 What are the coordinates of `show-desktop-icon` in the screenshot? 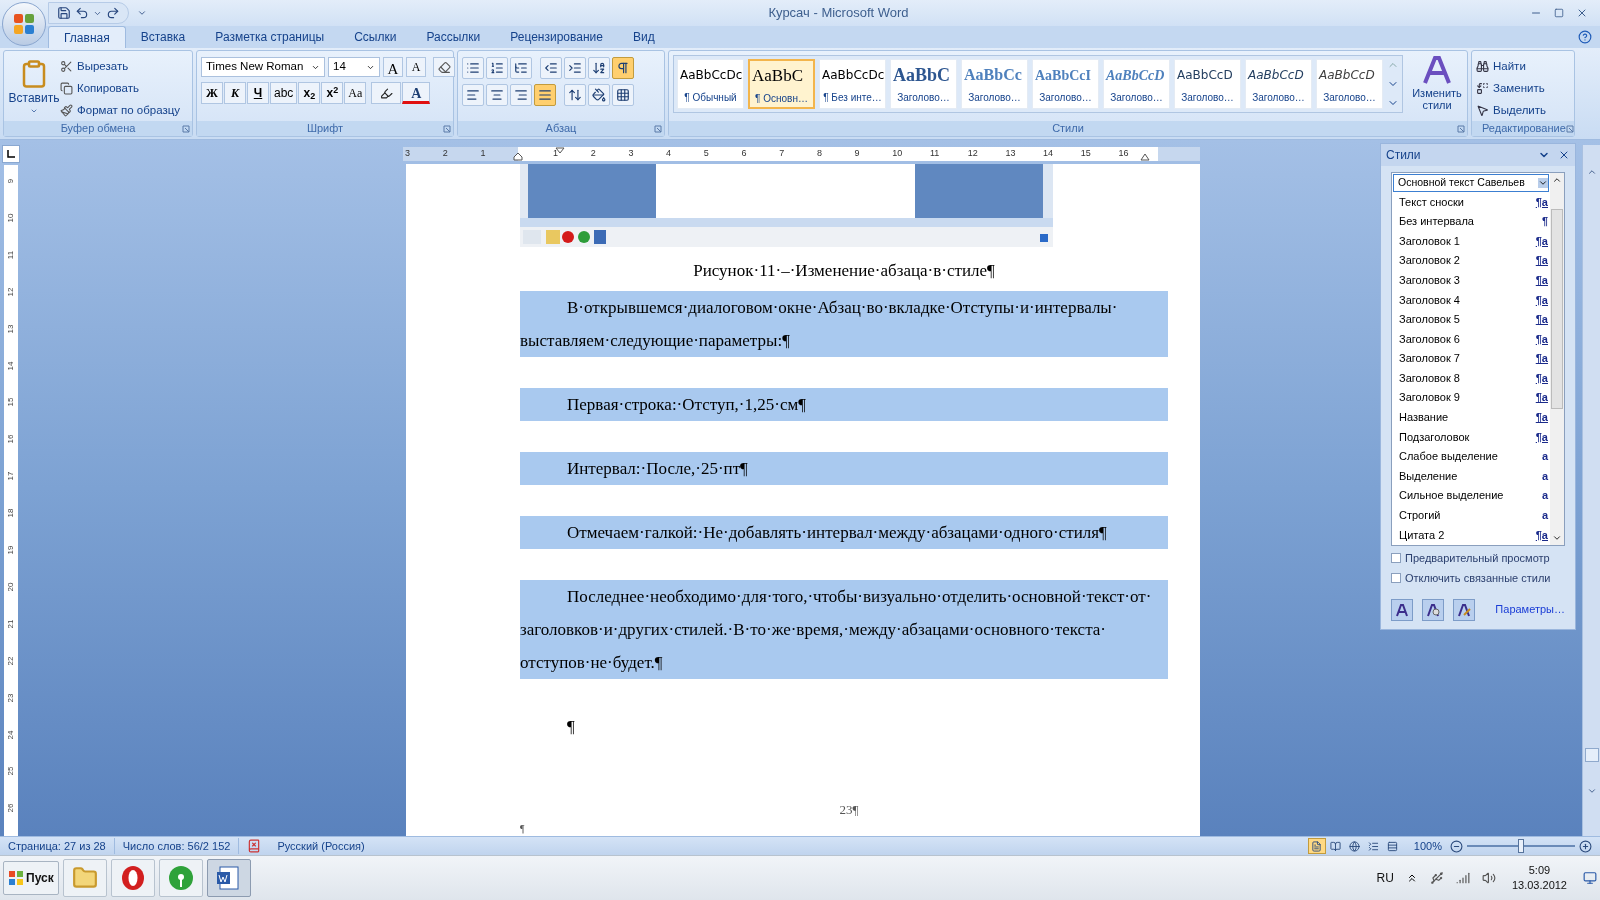 It's located at (1590, 878).